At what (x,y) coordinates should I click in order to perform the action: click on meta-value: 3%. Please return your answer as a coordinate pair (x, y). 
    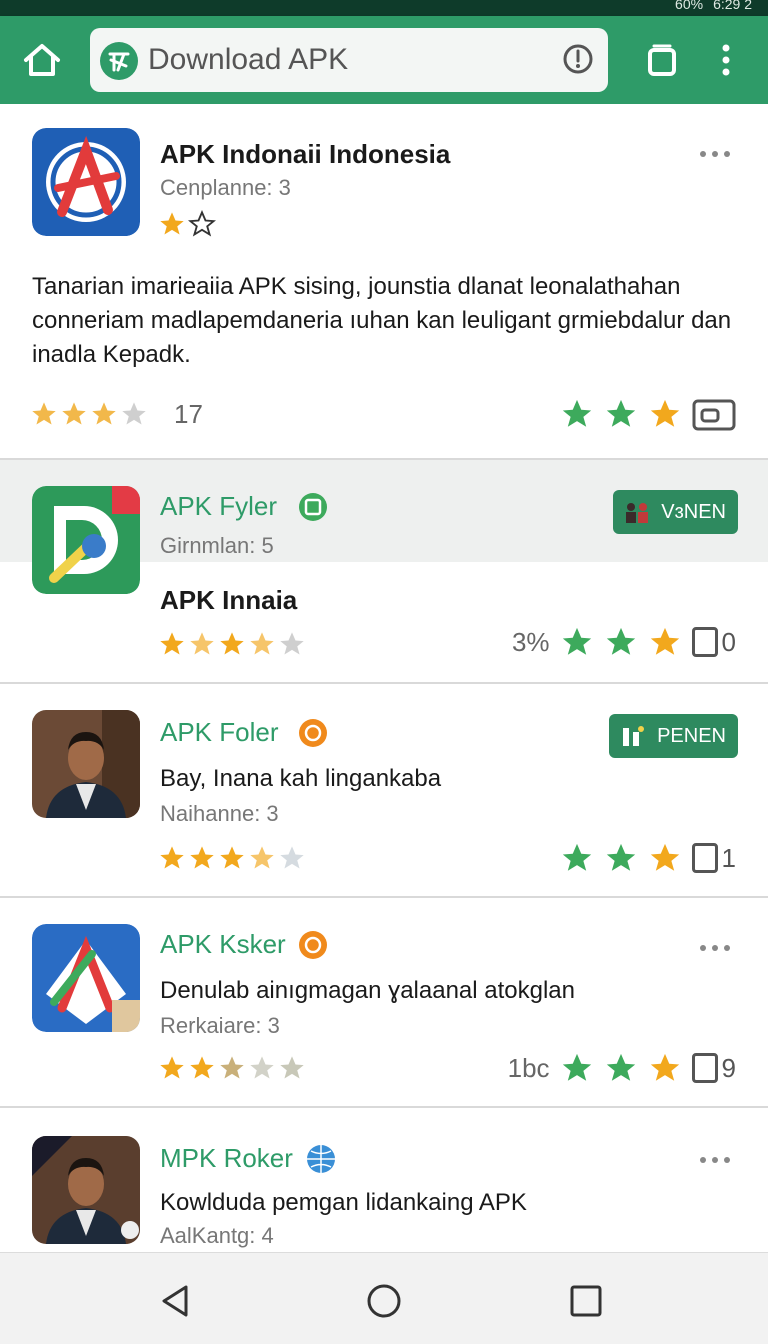
    Looking at the image, I should click on (530, 641).